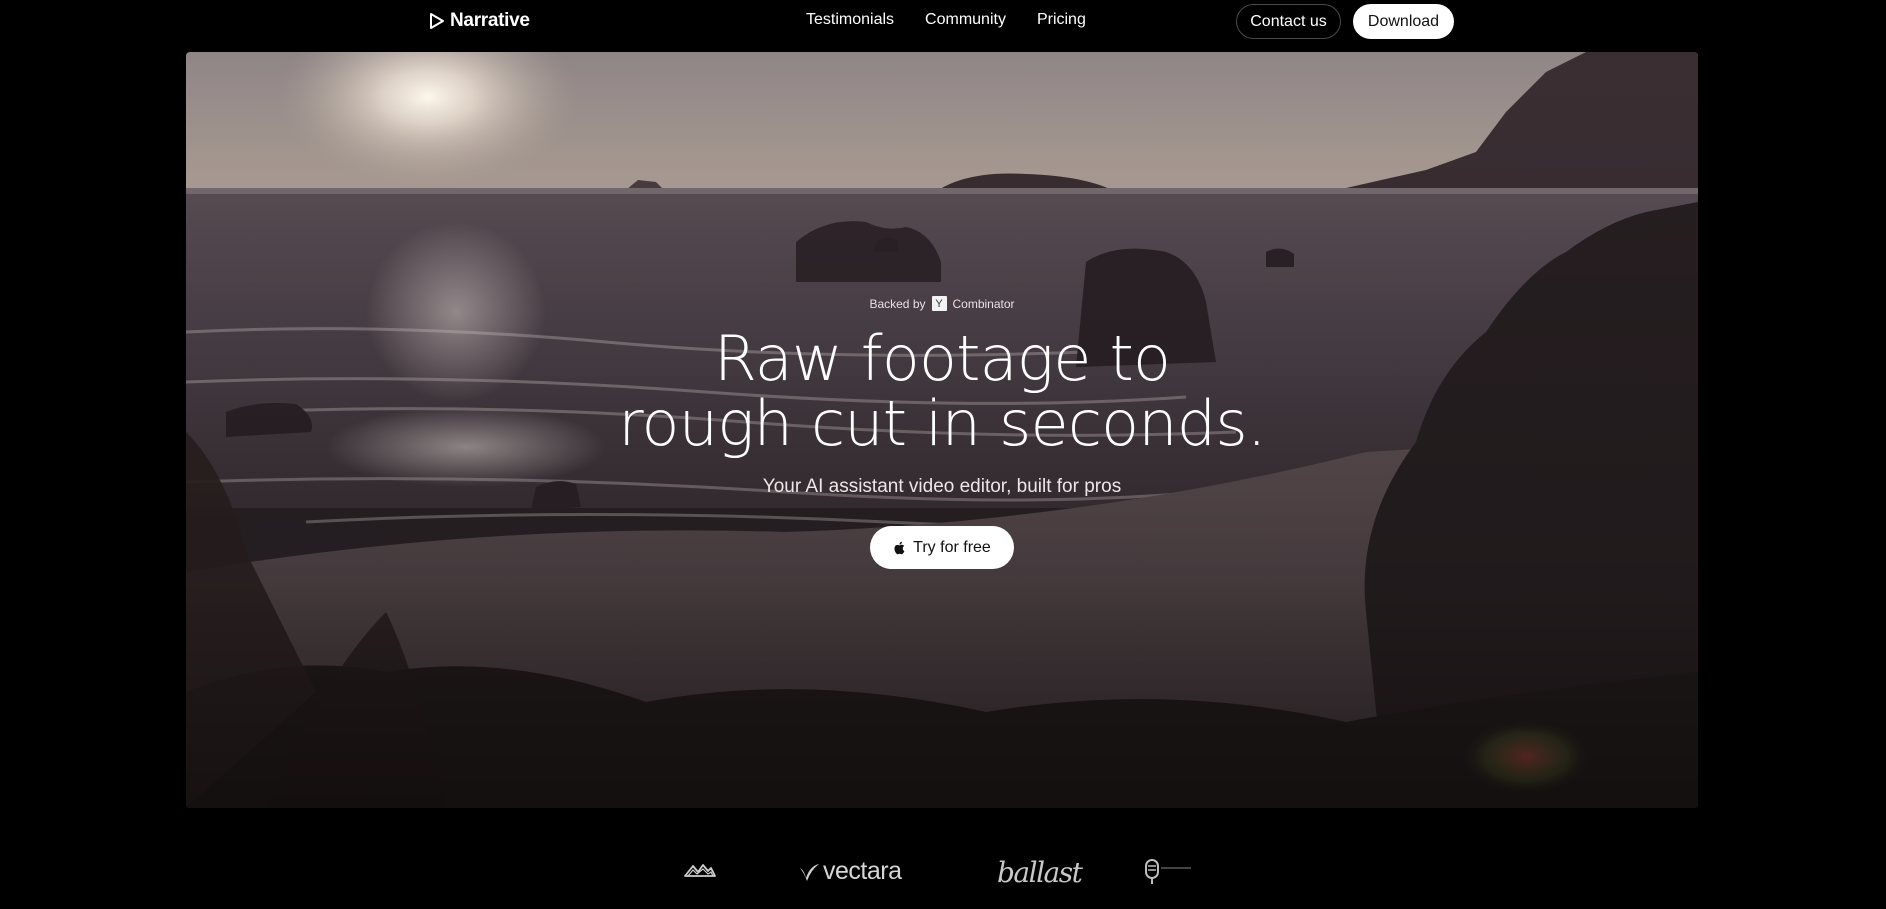 This screenshot has height=909, width=1886. Describe the element at coordinates (1288, 21) in the screenshot. I see `contact-us-button: Contact us` at that location.